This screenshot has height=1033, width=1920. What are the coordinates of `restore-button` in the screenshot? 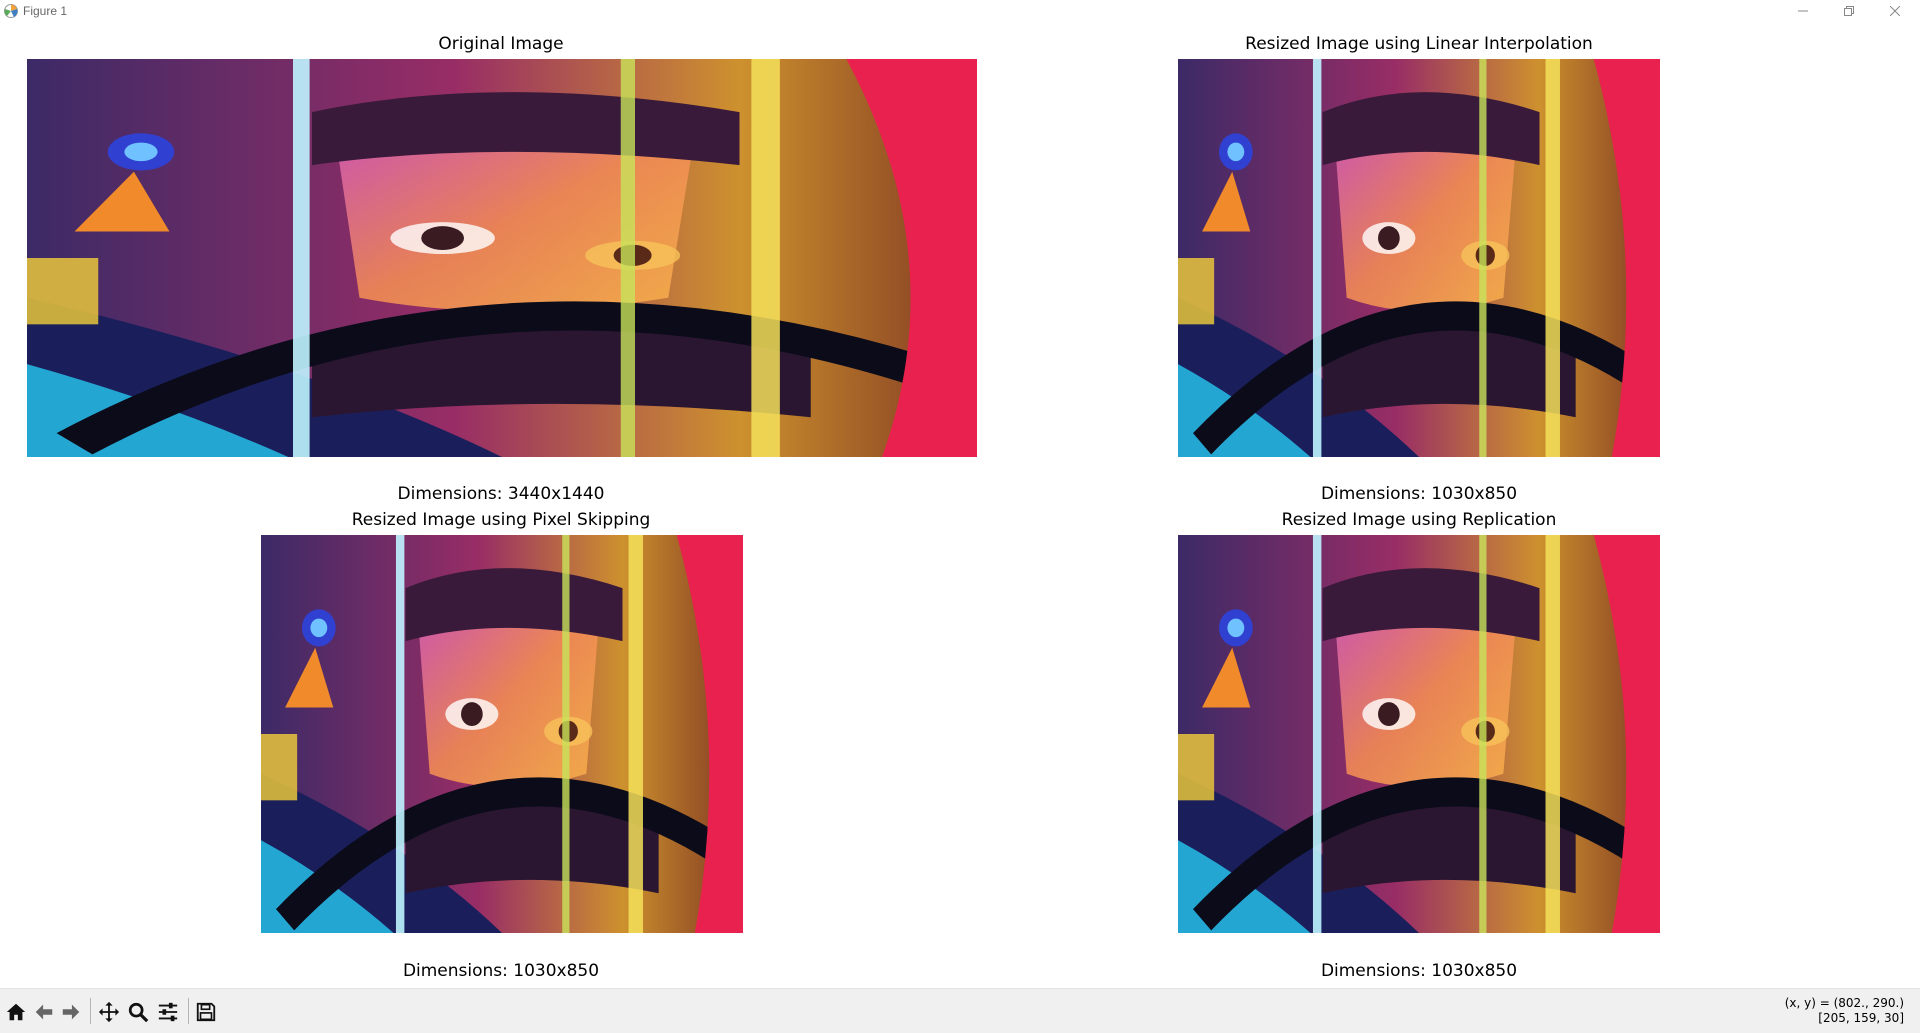 It's located at (1849, 11).